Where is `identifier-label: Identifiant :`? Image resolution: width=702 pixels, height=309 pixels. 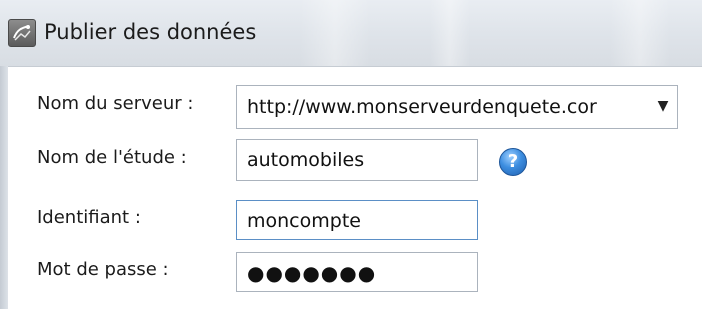 identifier-label: Identifiant : is located at coordinates (89, 217).